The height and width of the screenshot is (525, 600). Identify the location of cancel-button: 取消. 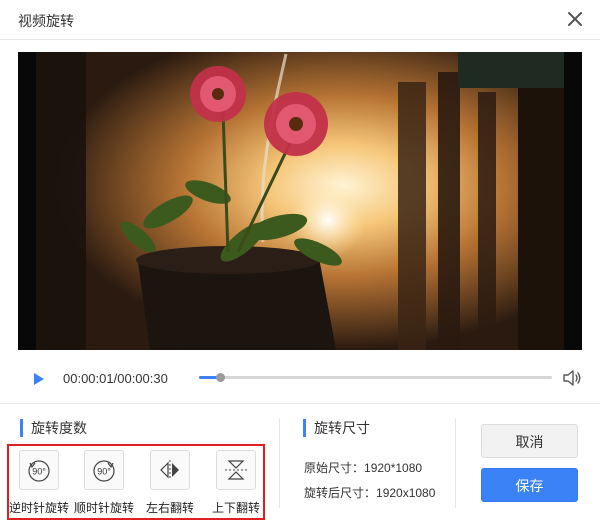
(529, 441).